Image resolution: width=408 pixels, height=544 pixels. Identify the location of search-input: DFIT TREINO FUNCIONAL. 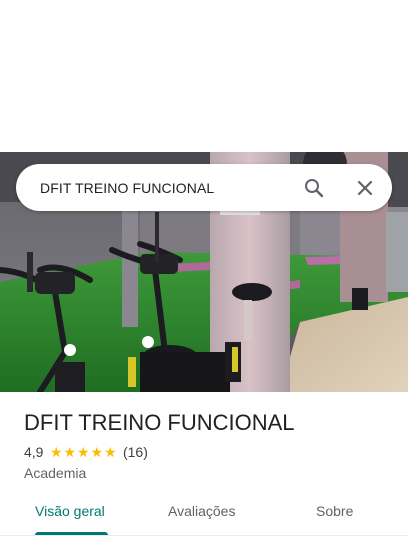
(216, 188).